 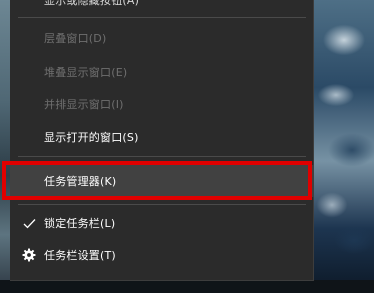 What do you see at coordinates (162, 181) in the screenshot?
I see `menu-item-task-manager: 任务管理器(K)` at bounding box center [162, 181].